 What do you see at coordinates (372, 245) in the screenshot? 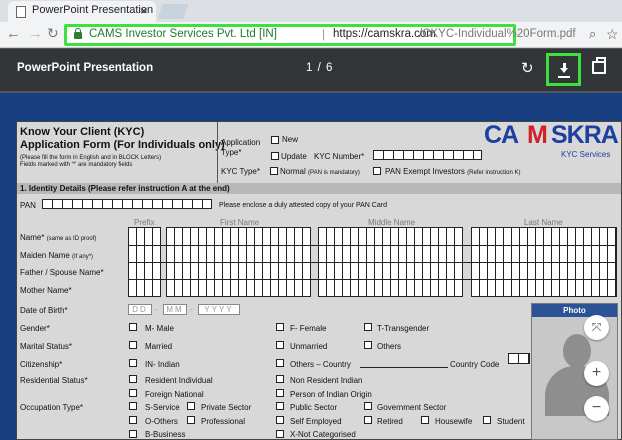
I see `grid-row-line` at bounding box center [372, 245].